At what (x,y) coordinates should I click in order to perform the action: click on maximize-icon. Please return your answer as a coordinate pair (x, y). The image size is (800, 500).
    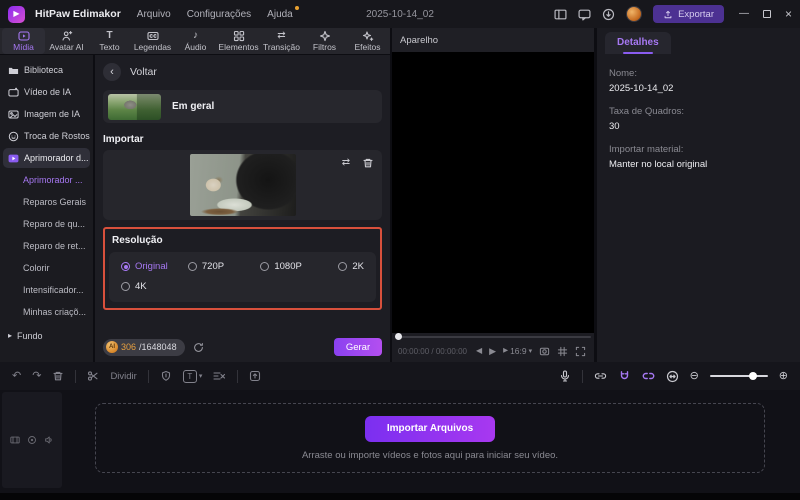
    Looking at the image, I should click on (766, 14).